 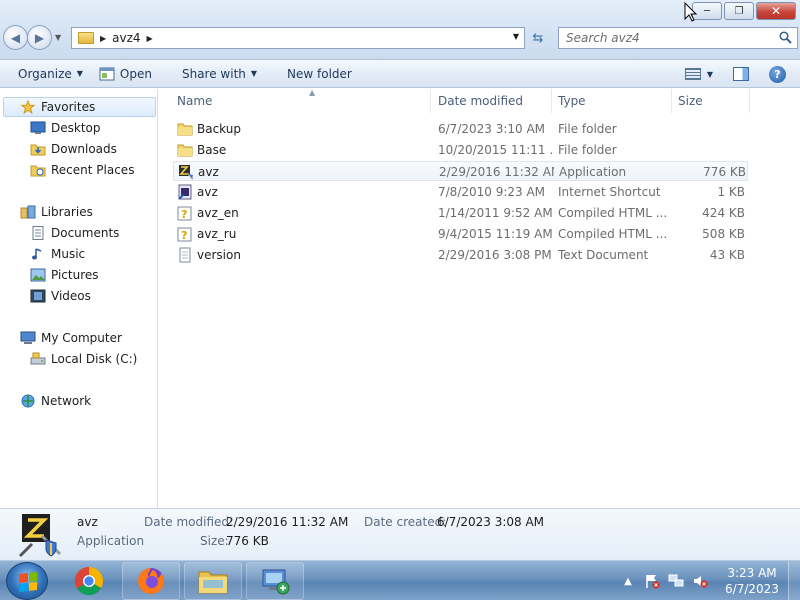 I want to click on column-header-name: Name ▲, so click(x=302, y=100).